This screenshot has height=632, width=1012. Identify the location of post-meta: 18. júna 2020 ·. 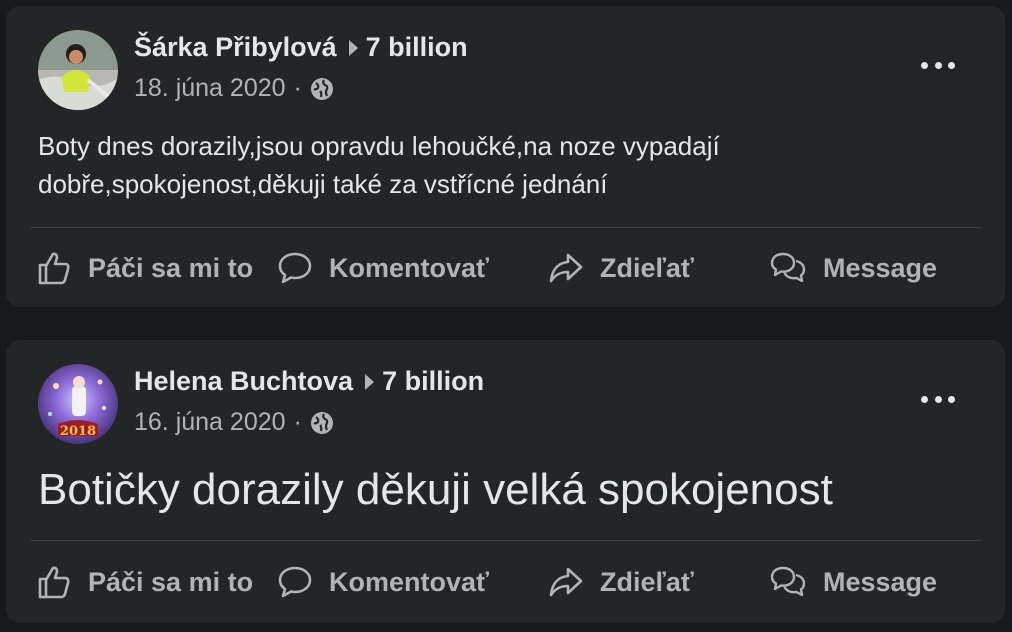
(234, 88).